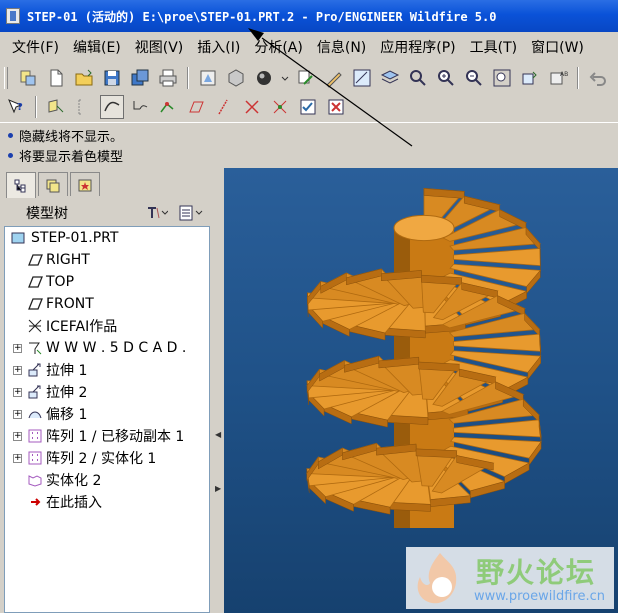 This screenshot has height=613, width=618. I want to click on tree-item: + 拉伸 2, so click(107, 392).